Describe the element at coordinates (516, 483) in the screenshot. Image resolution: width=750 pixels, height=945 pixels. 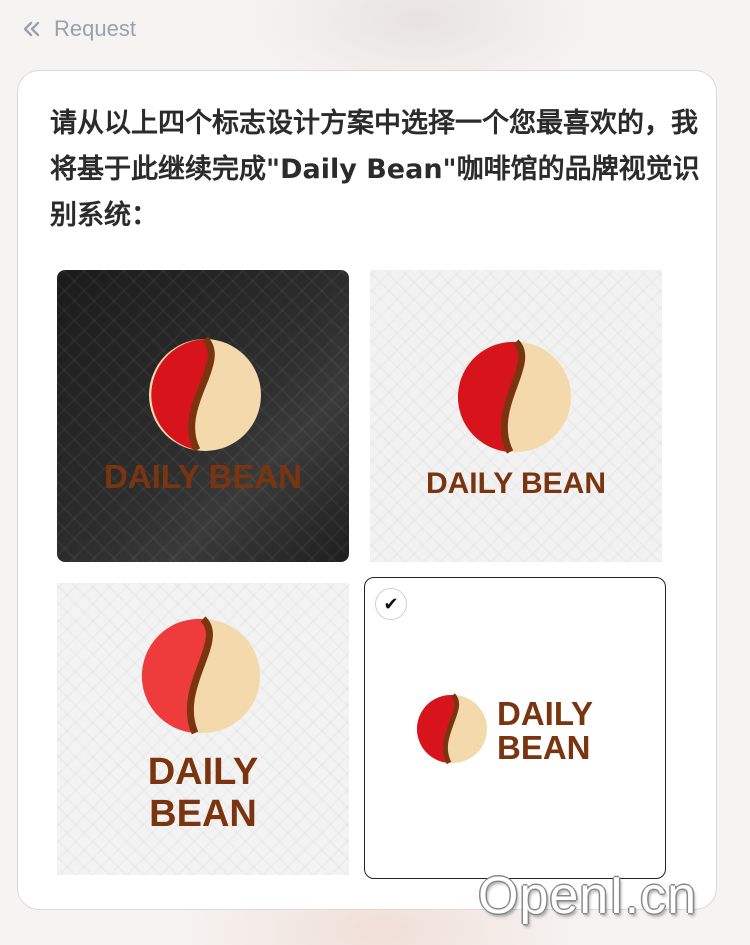
I see `logo-option-2-wordmark: DAILY BEAN` at that location.